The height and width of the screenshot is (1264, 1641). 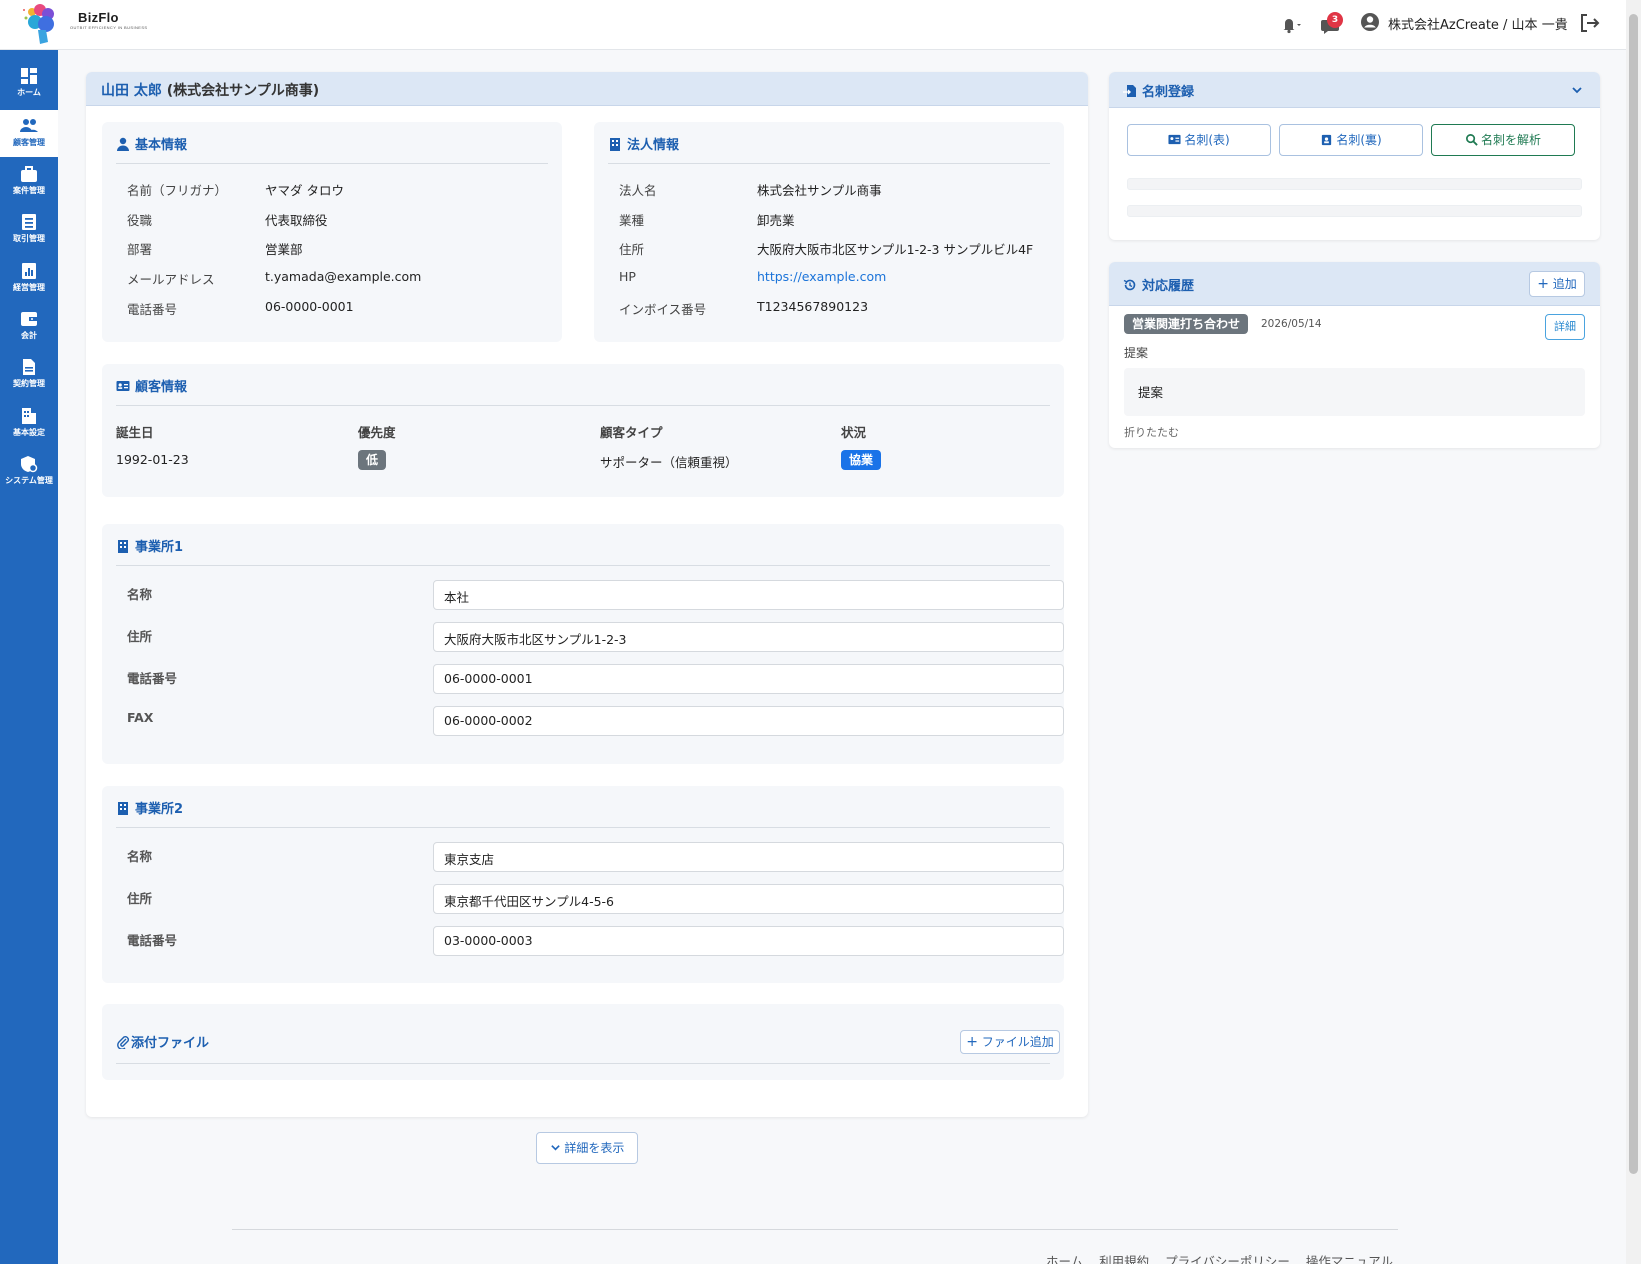 What do you see at coordinates (1354, 90) in the screenshot?
I see `panel-header: 名刺登録` at bounding box center [1354, 90].